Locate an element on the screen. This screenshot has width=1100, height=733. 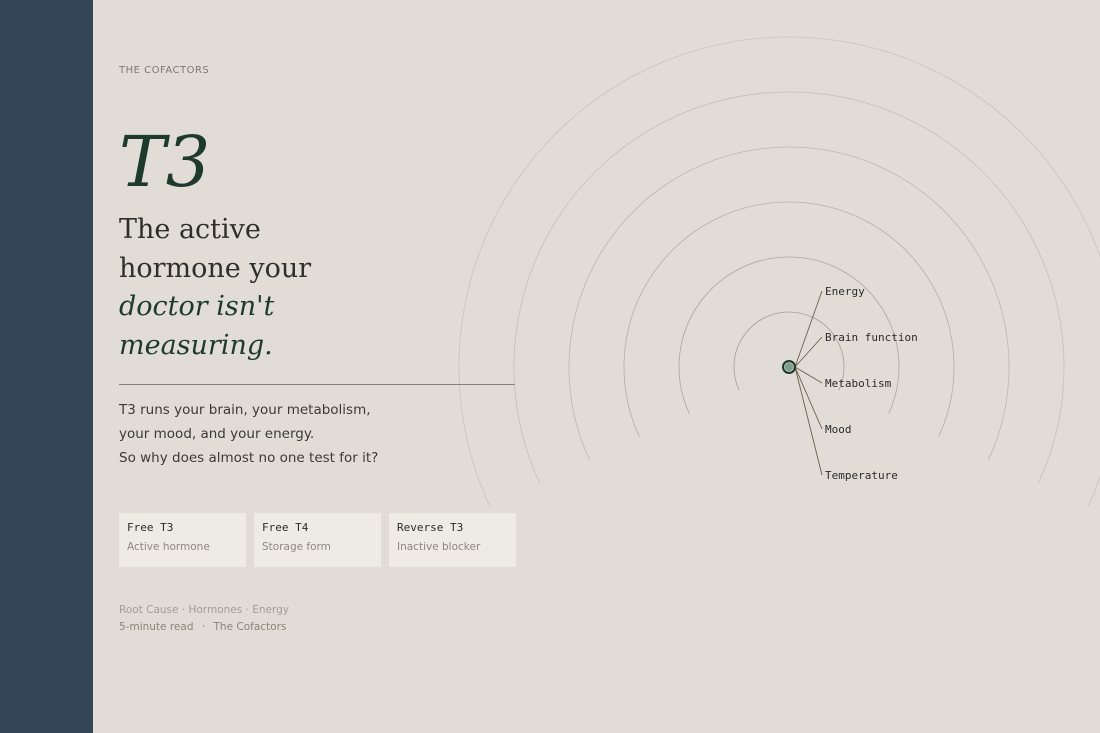
lede-line-1: T3 runs your brain, your metabolism, is located at coordinates (245, 410).